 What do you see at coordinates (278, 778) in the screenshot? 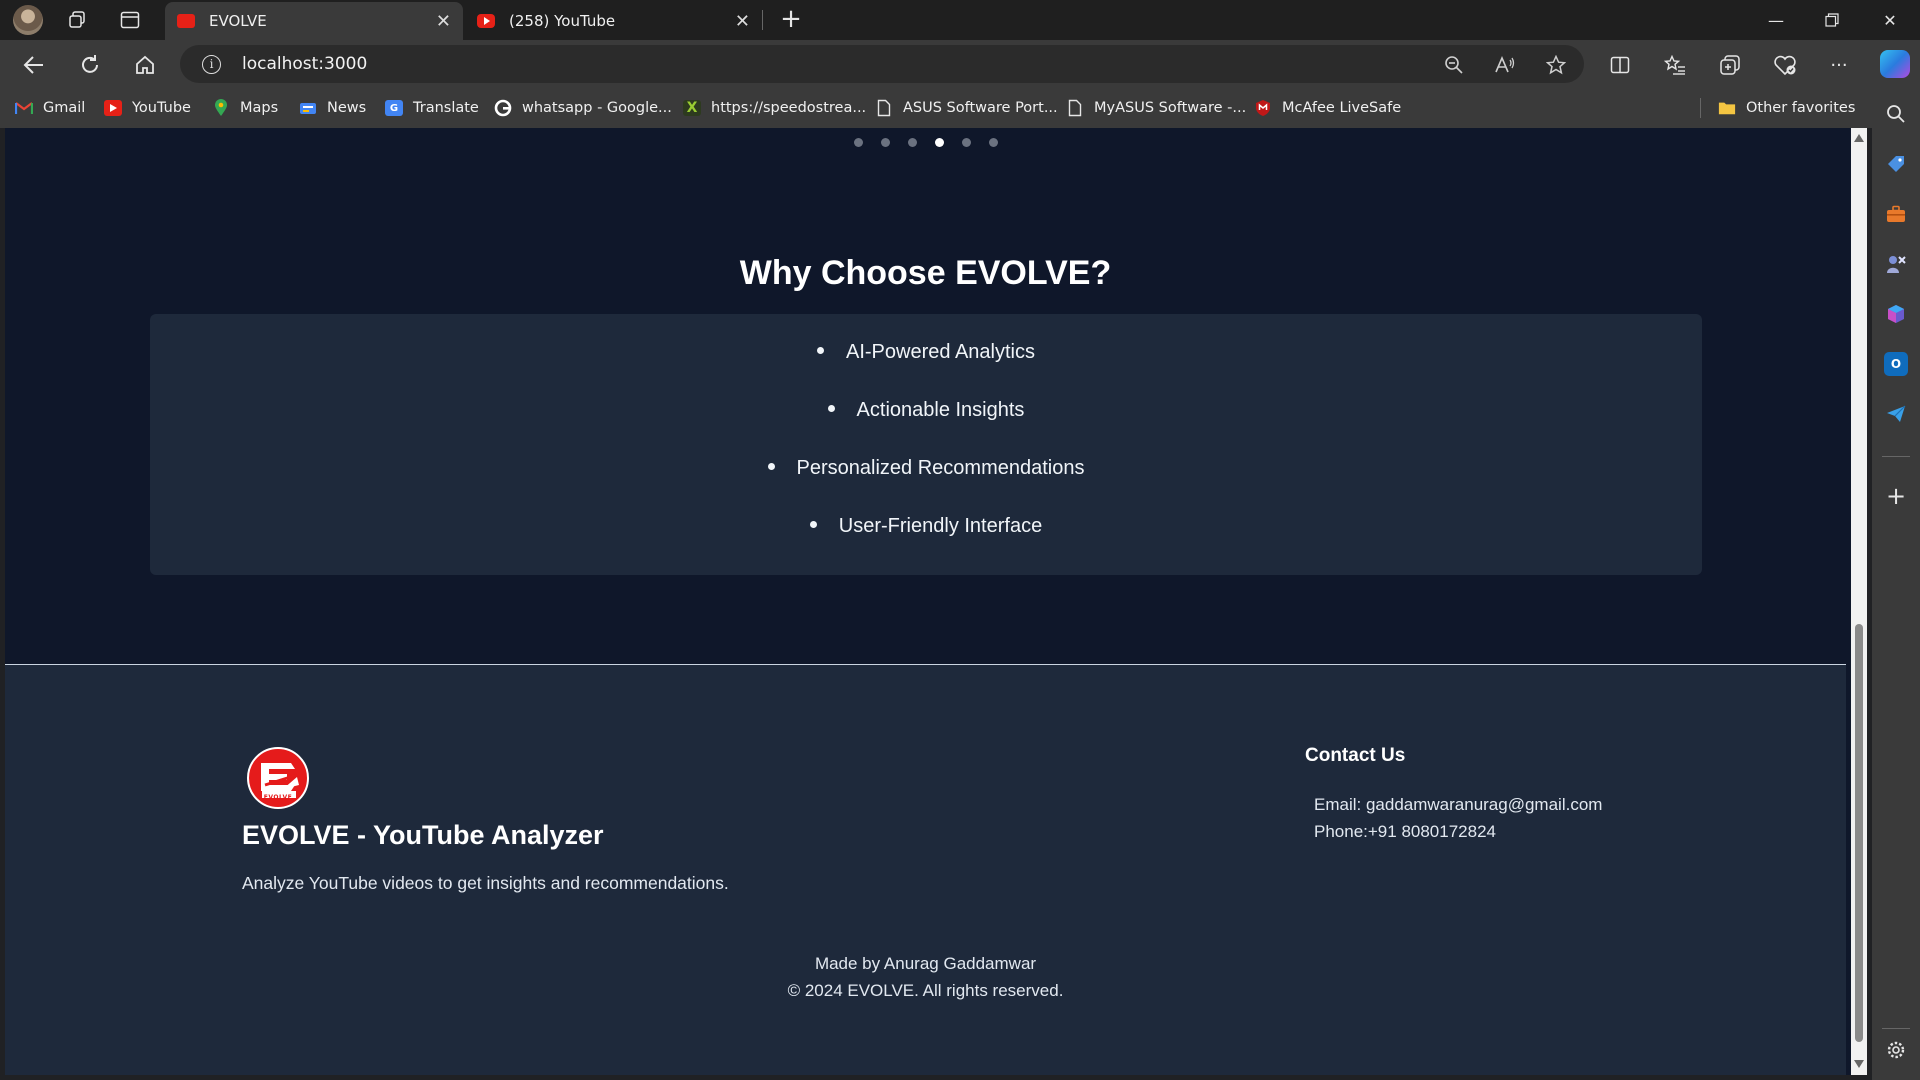
I see `evolve-logo: EVOLVE` at bounding box center [278, 778].